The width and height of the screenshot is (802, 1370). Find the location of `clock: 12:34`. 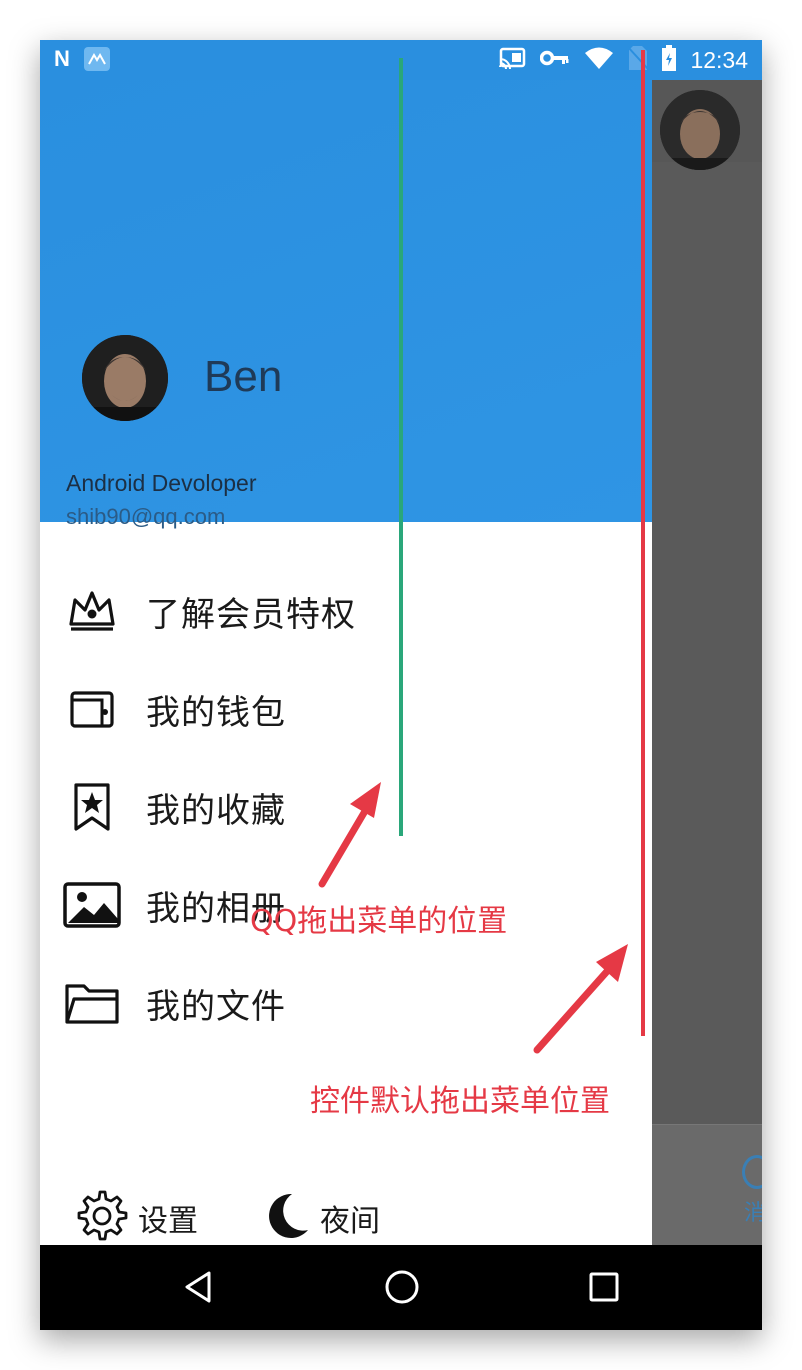

clock: 12:34 is located at coordinates (719, 59).